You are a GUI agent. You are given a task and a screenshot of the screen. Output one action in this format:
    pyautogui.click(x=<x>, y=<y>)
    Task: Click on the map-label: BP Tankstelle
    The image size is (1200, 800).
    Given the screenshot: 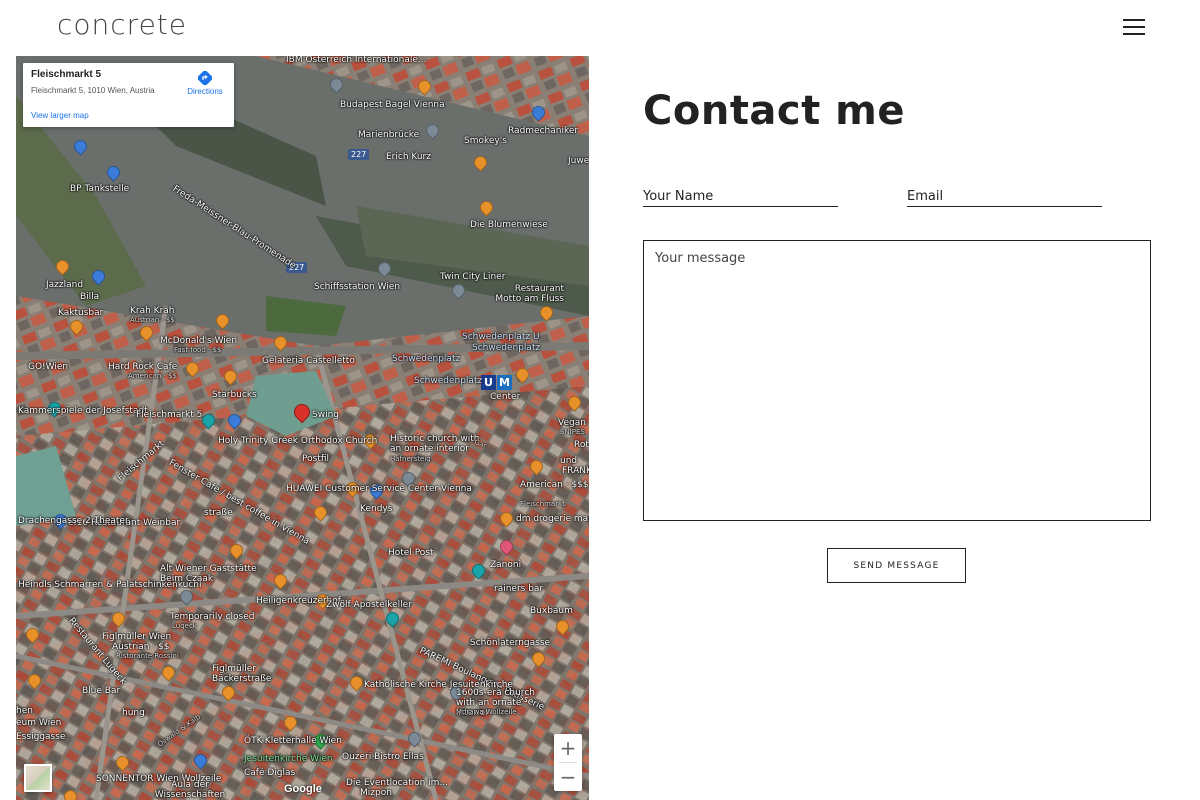 What is the action you would take?
    pyautogui.click(x=100, y=189)
    